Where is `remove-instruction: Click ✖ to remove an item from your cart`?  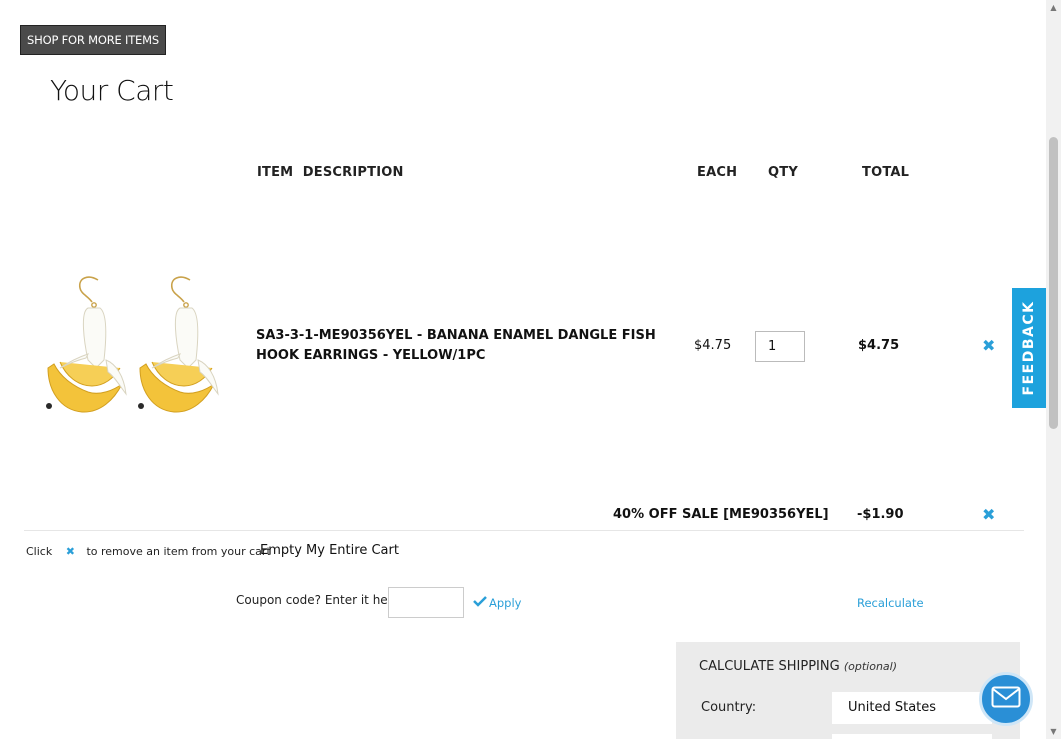 remove-instruction: Click ✖ to remove an item from your cart is located at coordinates (148, 551).